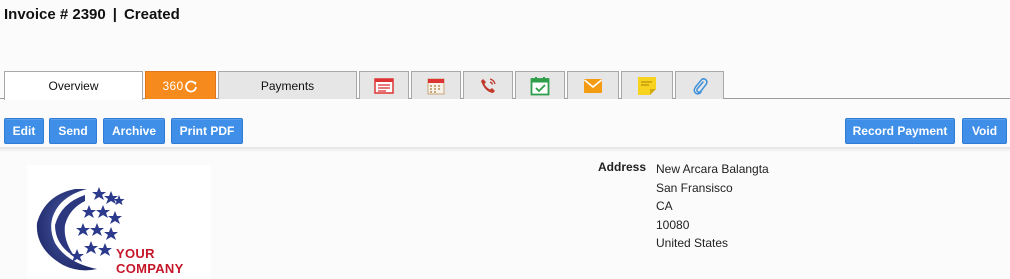  Describe the element at coordinates (622, 167) in the screenshot. I see `address-label: Address` at that location.